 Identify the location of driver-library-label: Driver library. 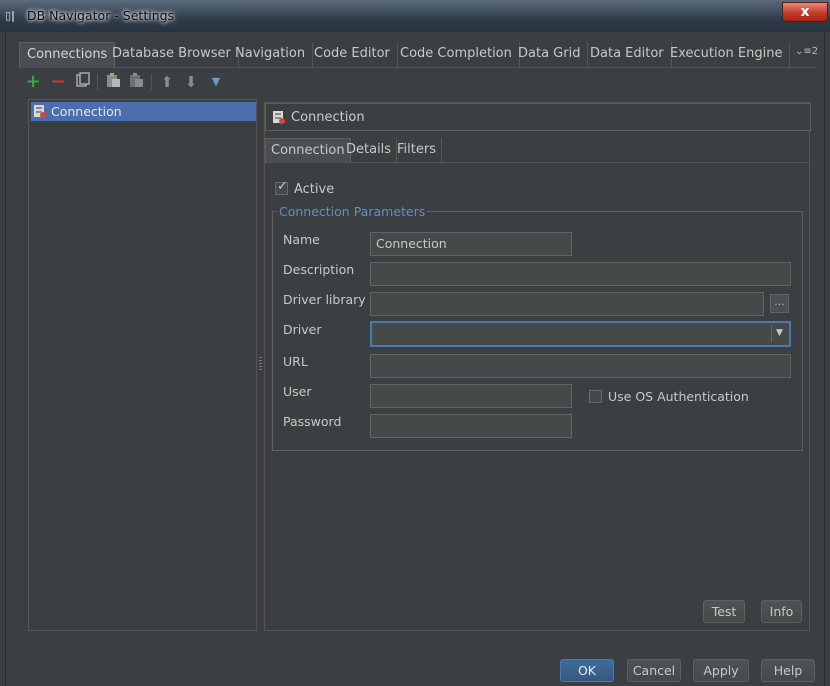
(324, 299).